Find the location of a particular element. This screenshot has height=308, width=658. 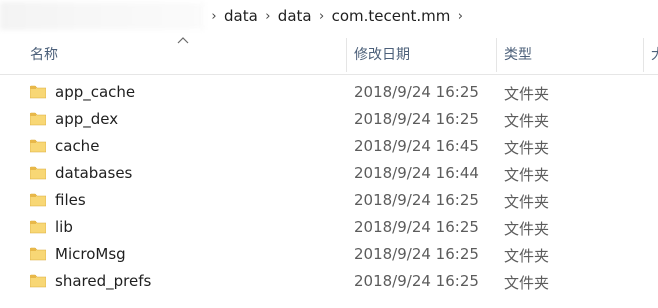

file-name: app_dex is located at coordinates (87, 119).